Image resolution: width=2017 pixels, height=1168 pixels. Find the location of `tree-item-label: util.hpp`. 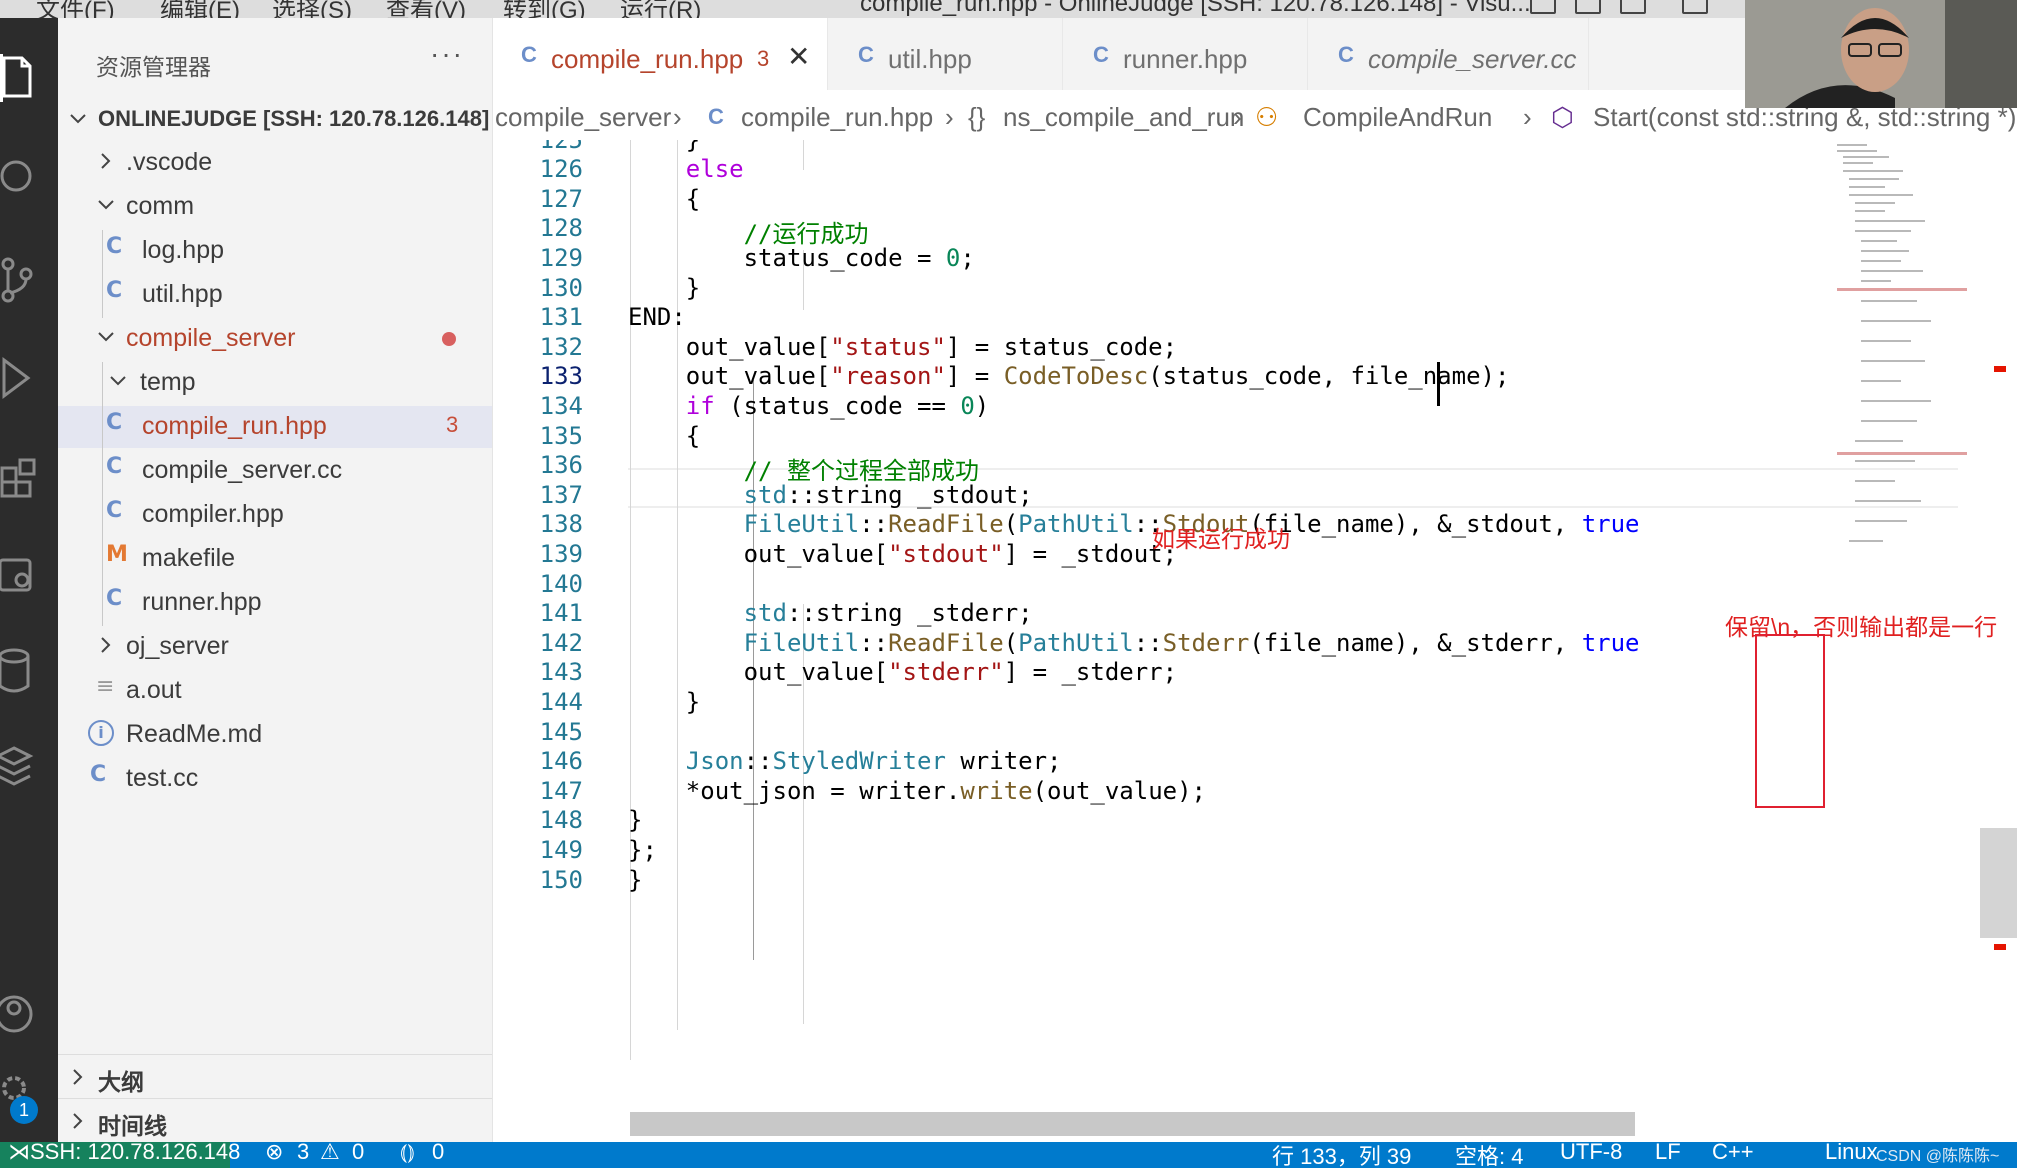

tree-item-label: util.hpp is located at coordinates (182, 294).